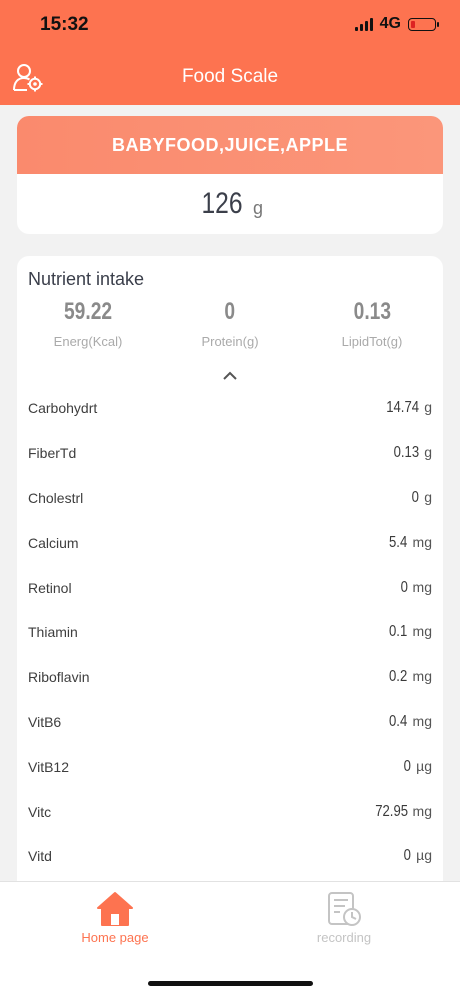  What do you see at coordinates (363, 24) in the screenshot?
I see `cellular-signal-icon` at bounding box center [363, 24].